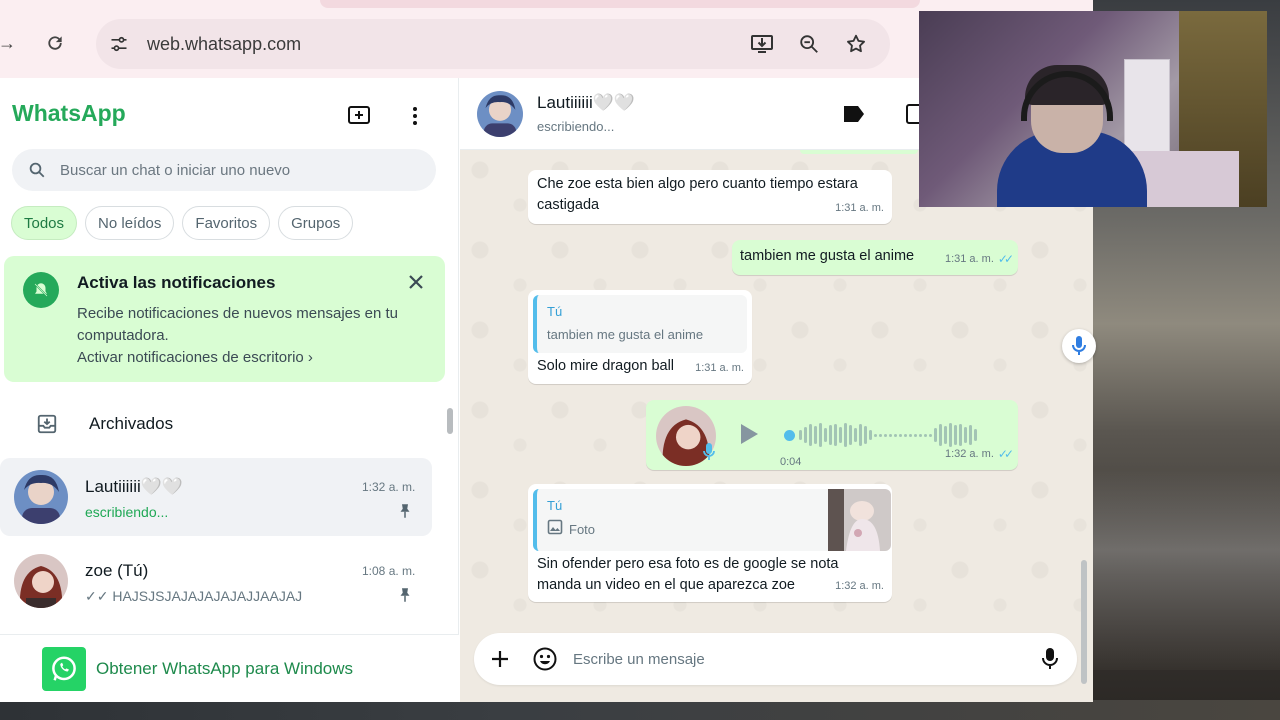 The image size is (1280, 720). What do you see at coordinates (69, 113) in the screenshot?
I see `whatsapp-brand: WhatsApp` at bounding box center [69, 113].